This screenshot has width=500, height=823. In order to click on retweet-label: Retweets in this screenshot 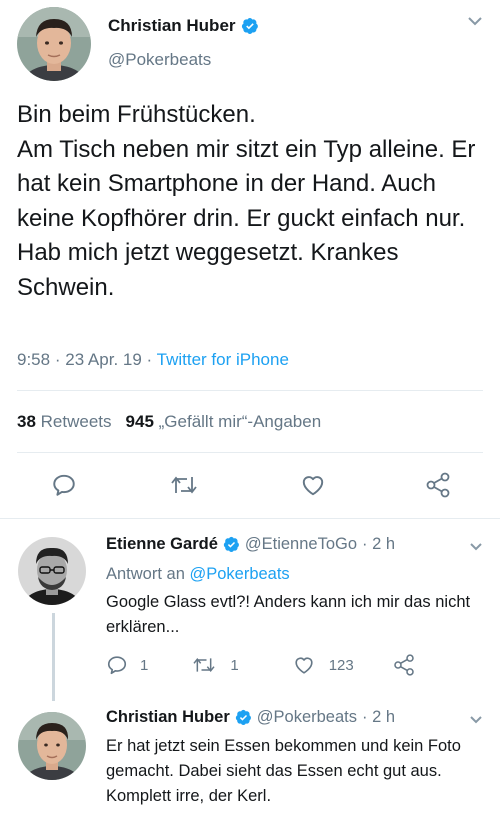, I will do `click(76, 421)`.